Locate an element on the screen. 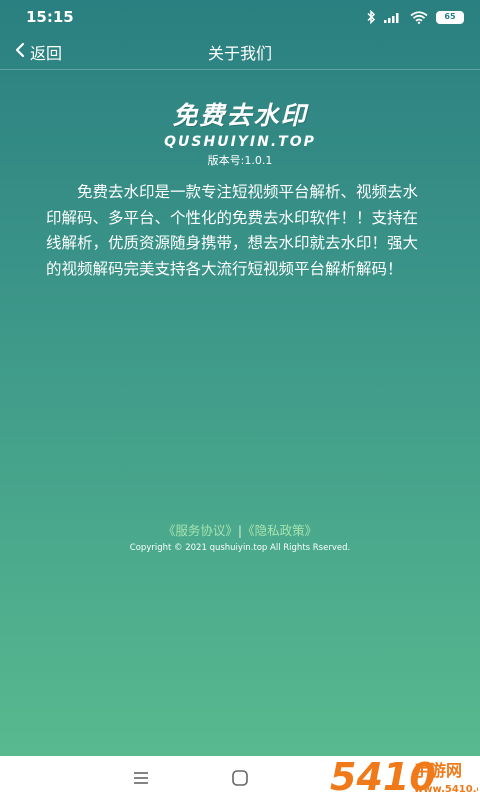 This screenshot has width=480, height=800. status-icons: 65 is located at coordinates (415, 17).